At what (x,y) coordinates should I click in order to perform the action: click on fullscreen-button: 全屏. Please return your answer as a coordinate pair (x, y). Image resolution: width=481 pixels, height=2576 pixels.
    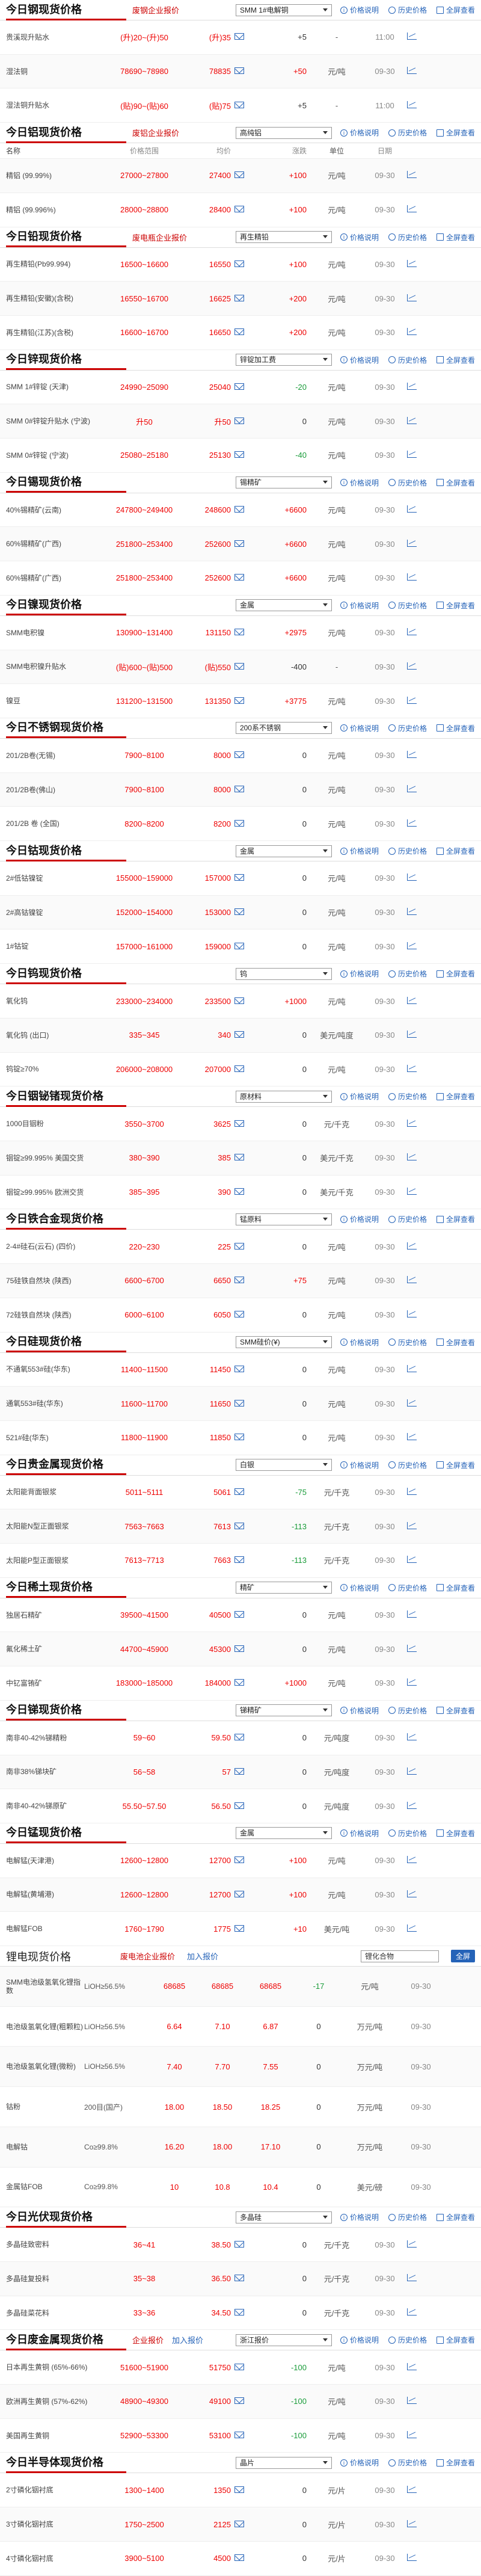
    Looking at the image, I should click on (462, 1956).